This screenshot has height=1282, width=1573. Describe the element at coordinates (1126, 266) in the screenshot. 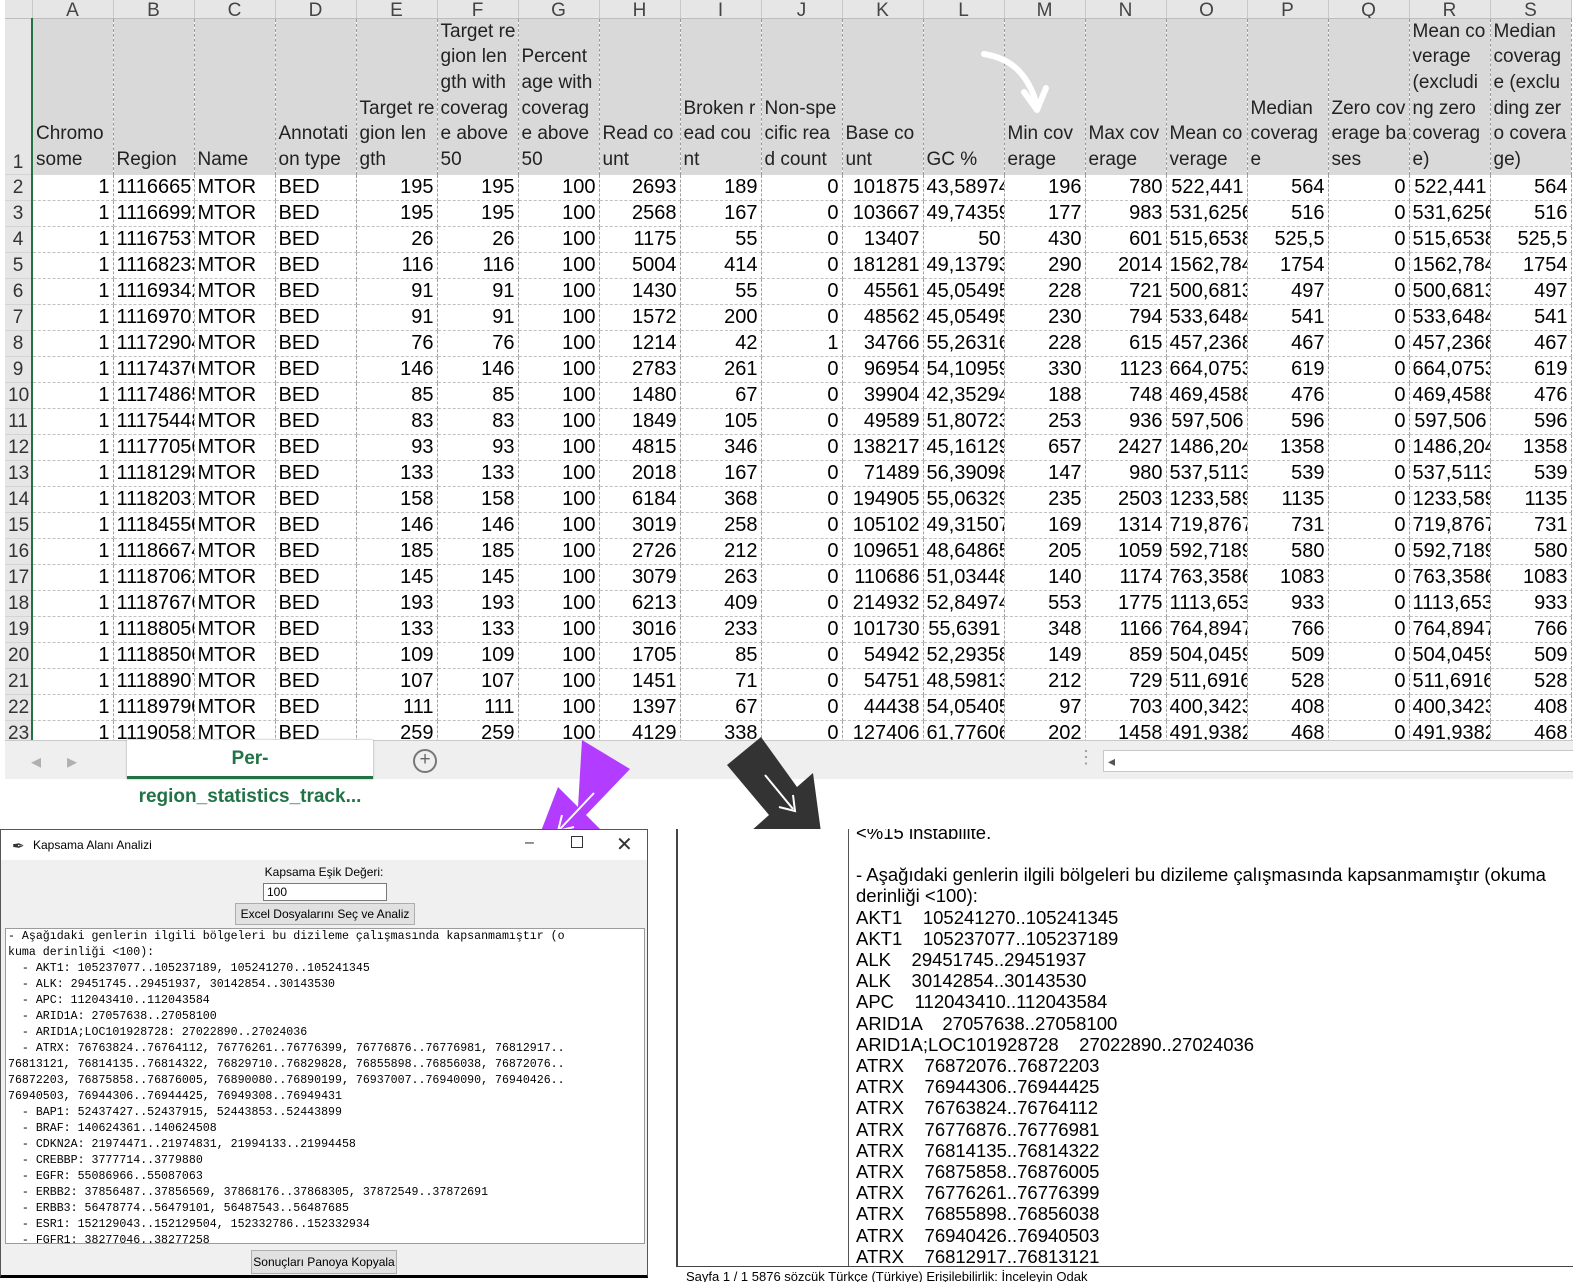

I see `table-cell: 2014` at that location.